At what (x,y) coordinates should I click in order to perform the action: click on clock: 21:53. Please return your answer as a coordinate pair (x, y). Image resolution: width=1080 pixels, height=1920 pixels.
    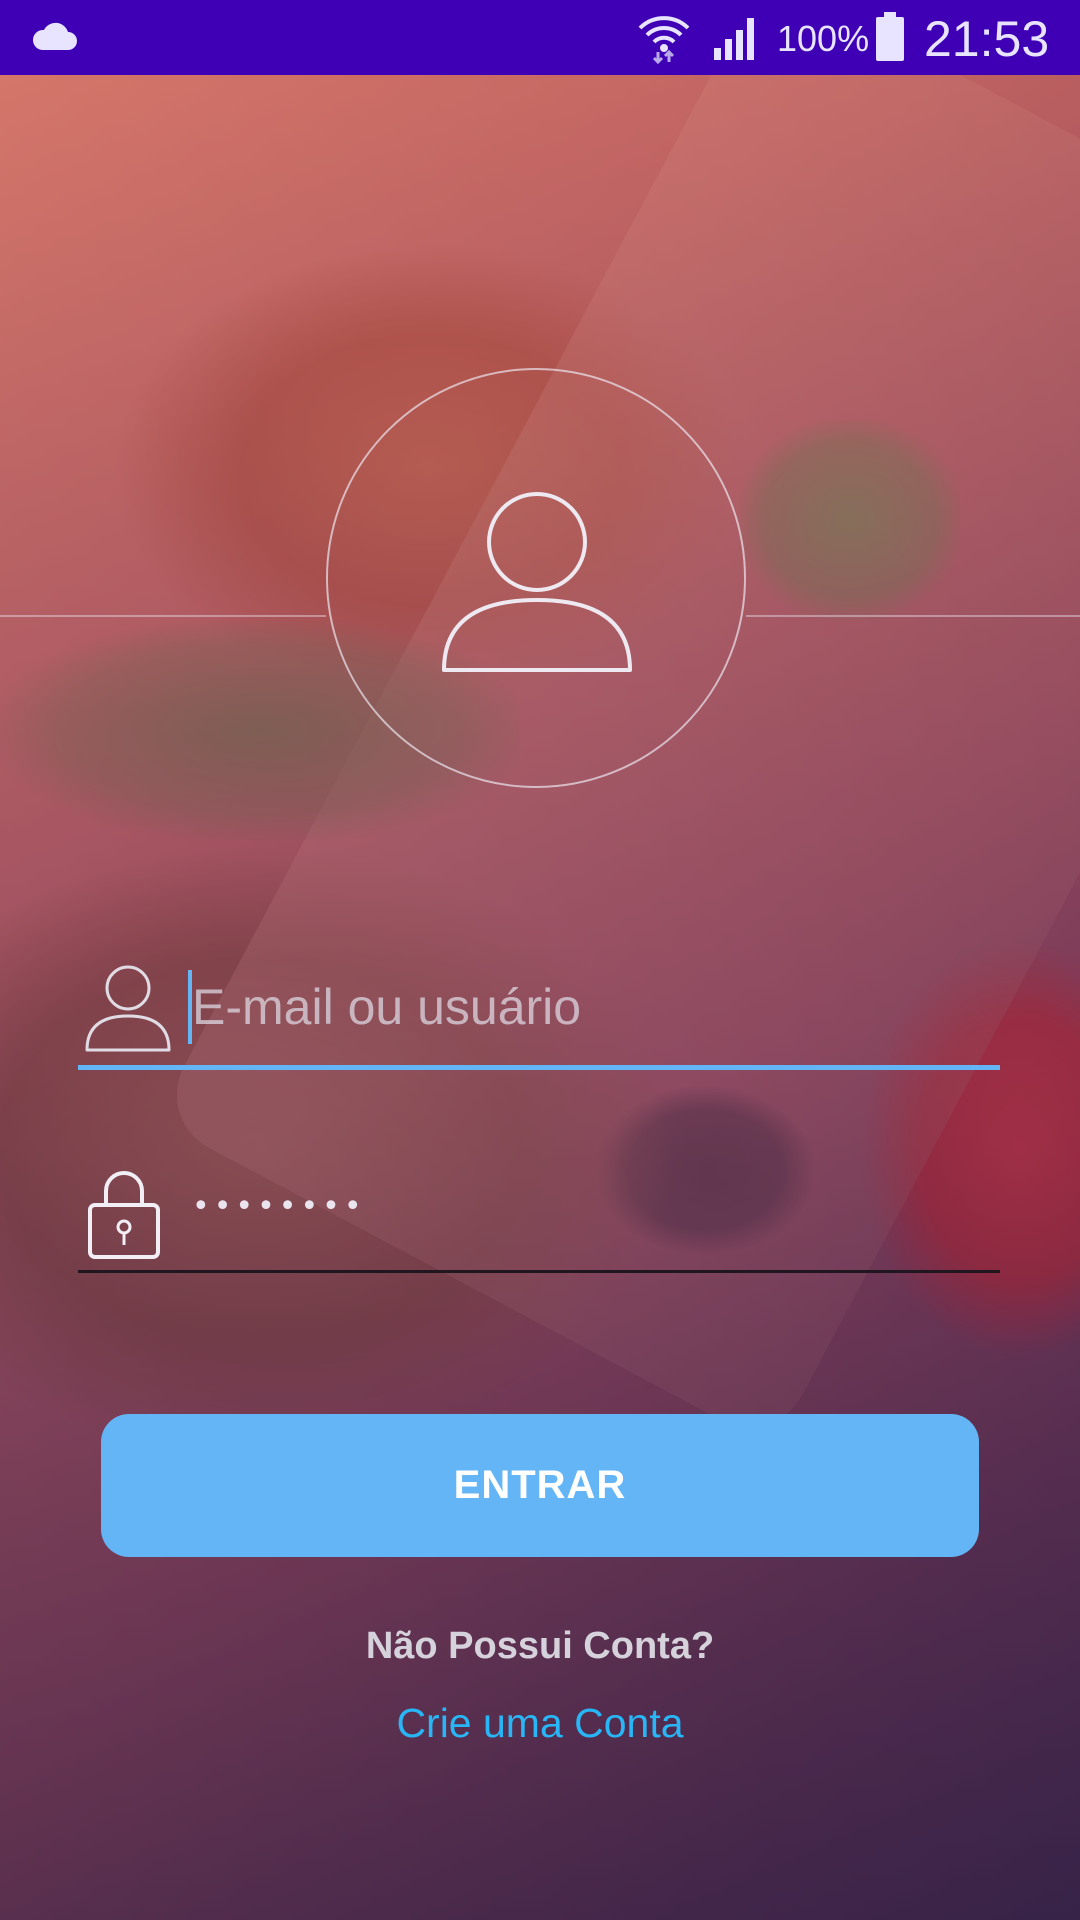
    Looking at the image, I should click on (987, 39).